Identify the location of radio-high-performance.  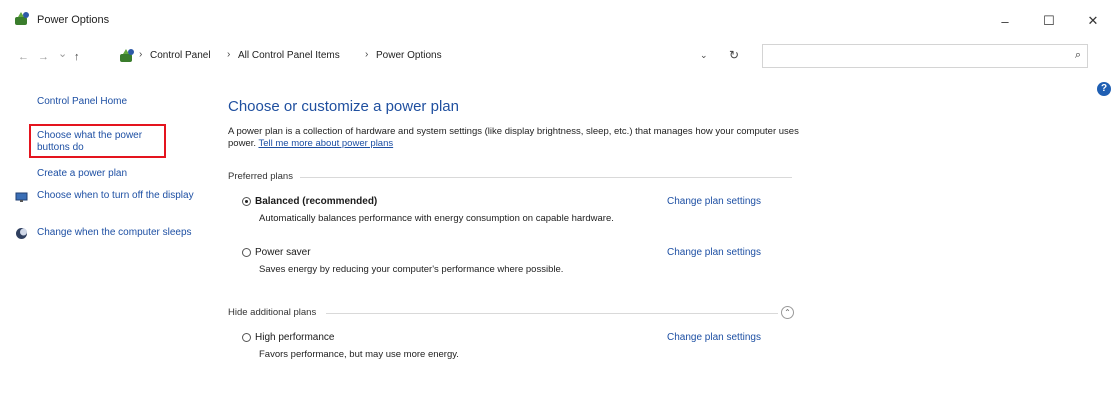
(246, 337).